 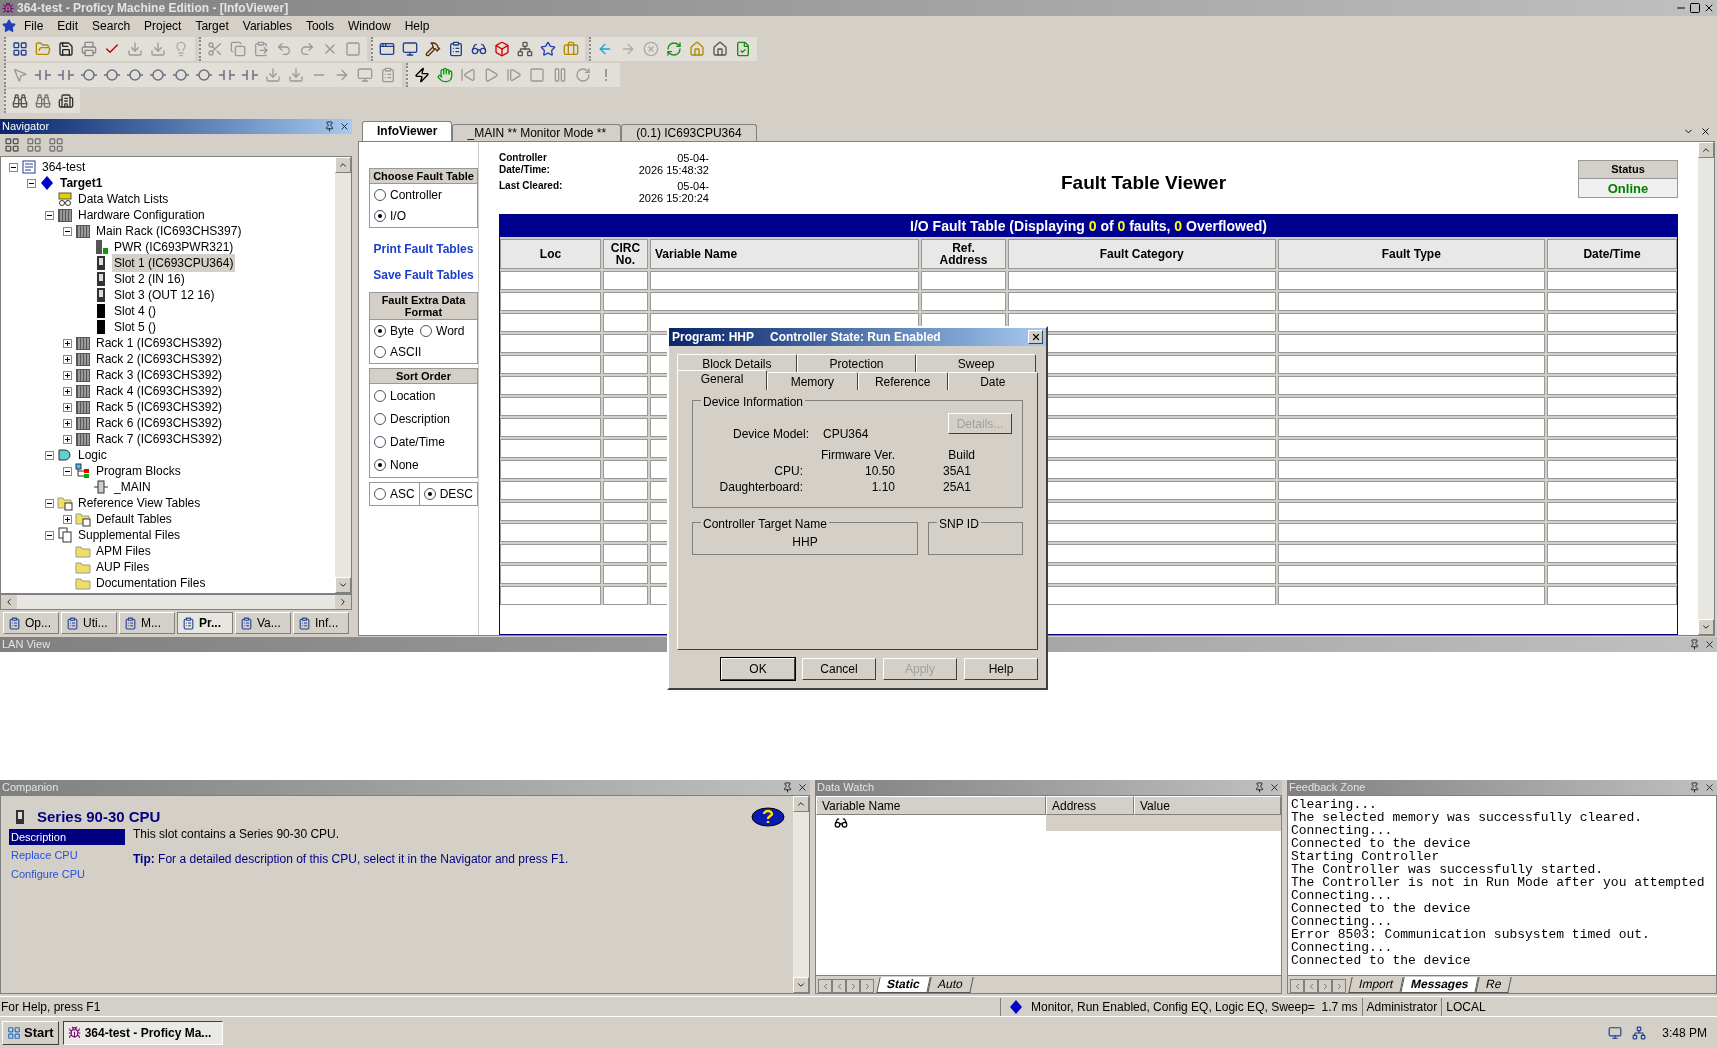 What do you see at coordinates (149, 279) in the screenshot?
I see `tree-item: Slot 2 (IN 16)` at bounding box center [149, 279].